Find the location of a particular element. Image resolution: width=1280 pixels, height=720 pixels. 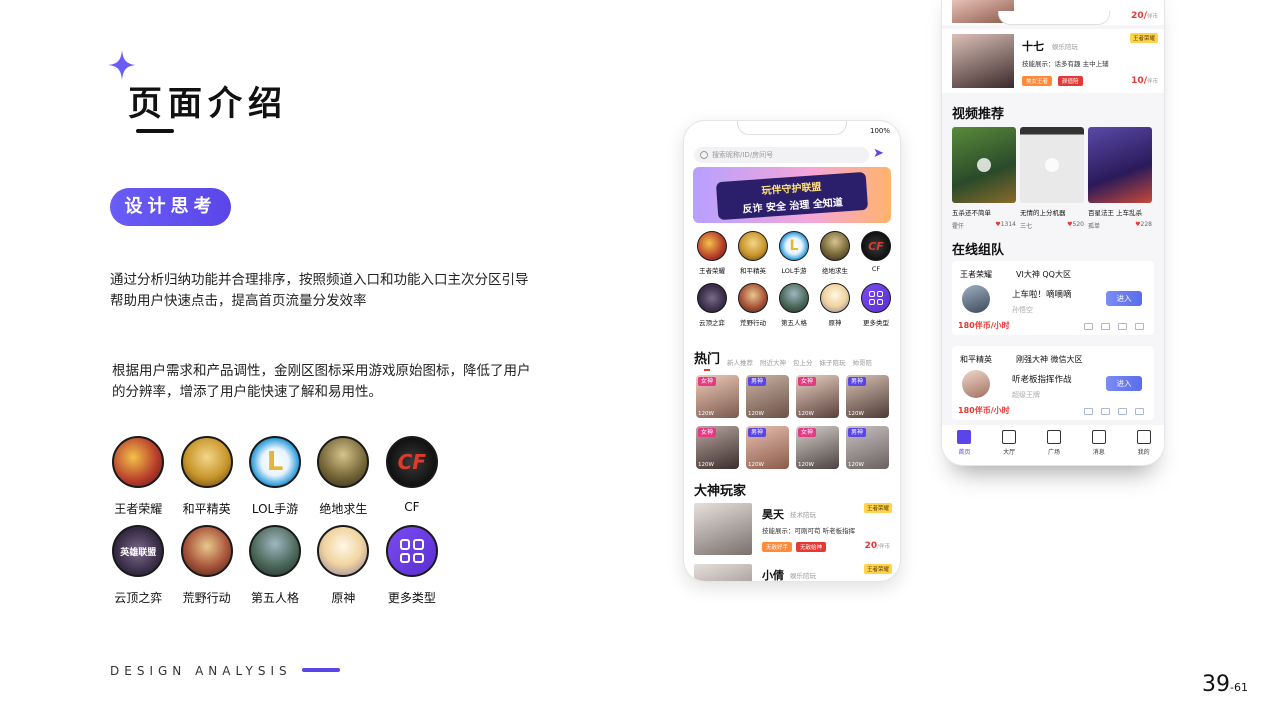

team-price: 180伴币/小时 is located at coordinates (984, 410).